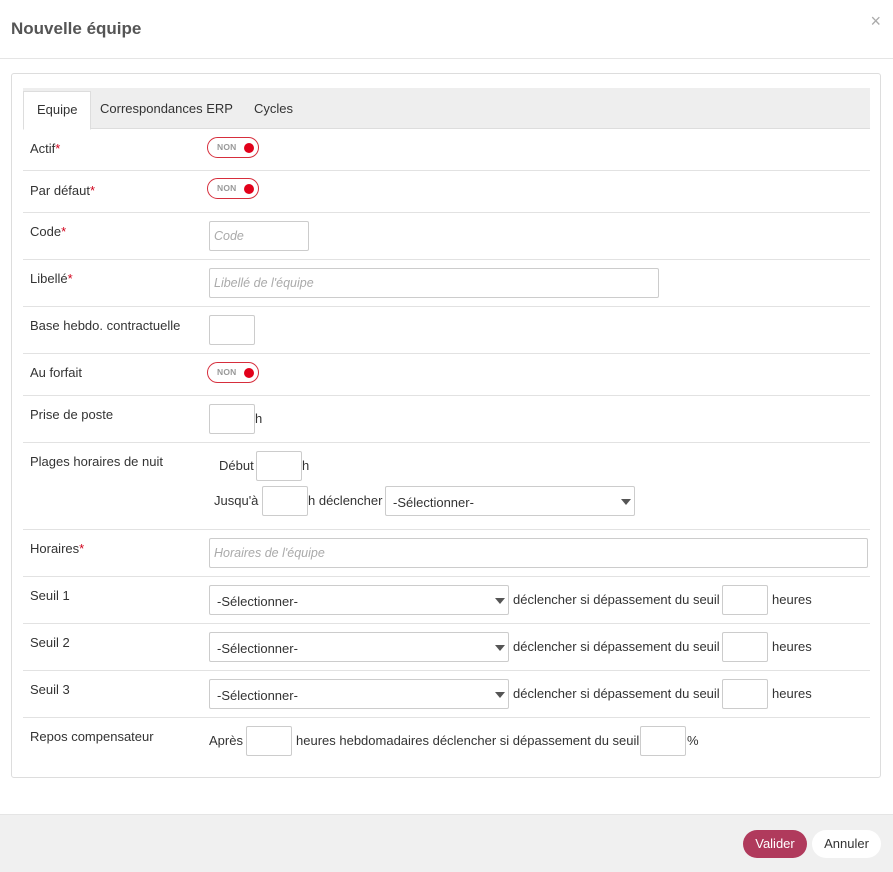  Describe the element at coordinates (92, 736) in the screenshot. I see `repos-label: Repos compensateur` at that location.